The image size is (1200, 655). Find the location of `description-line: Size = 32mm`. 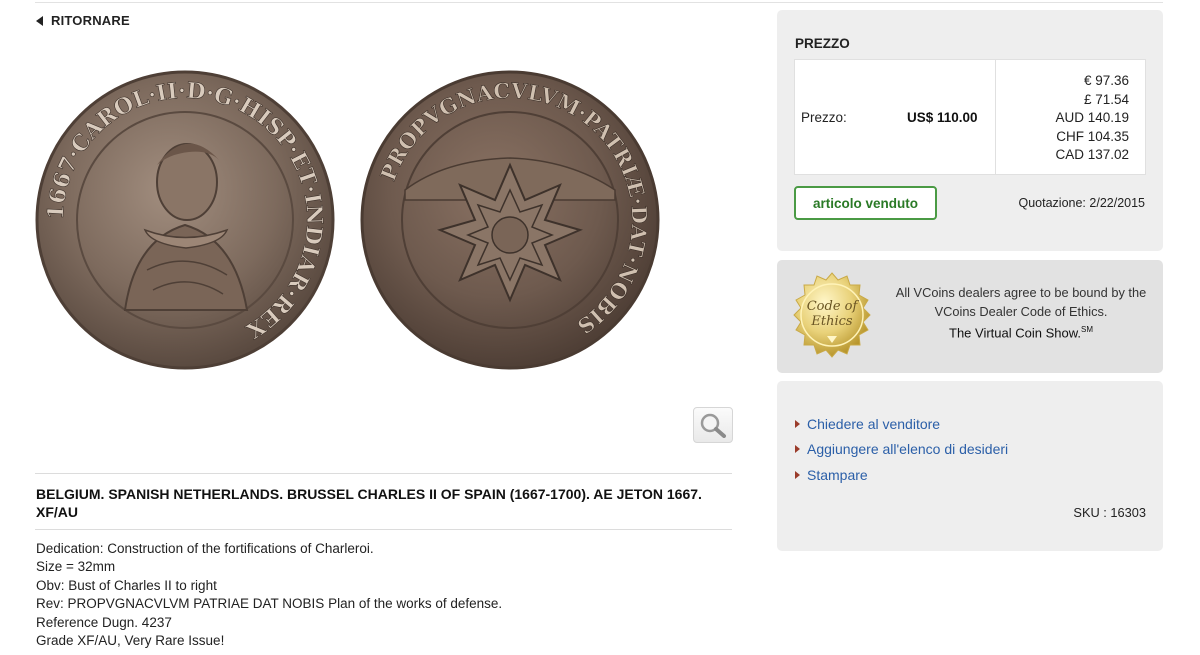

description-line: Size = 32mm is located at coordinates (76, 567).